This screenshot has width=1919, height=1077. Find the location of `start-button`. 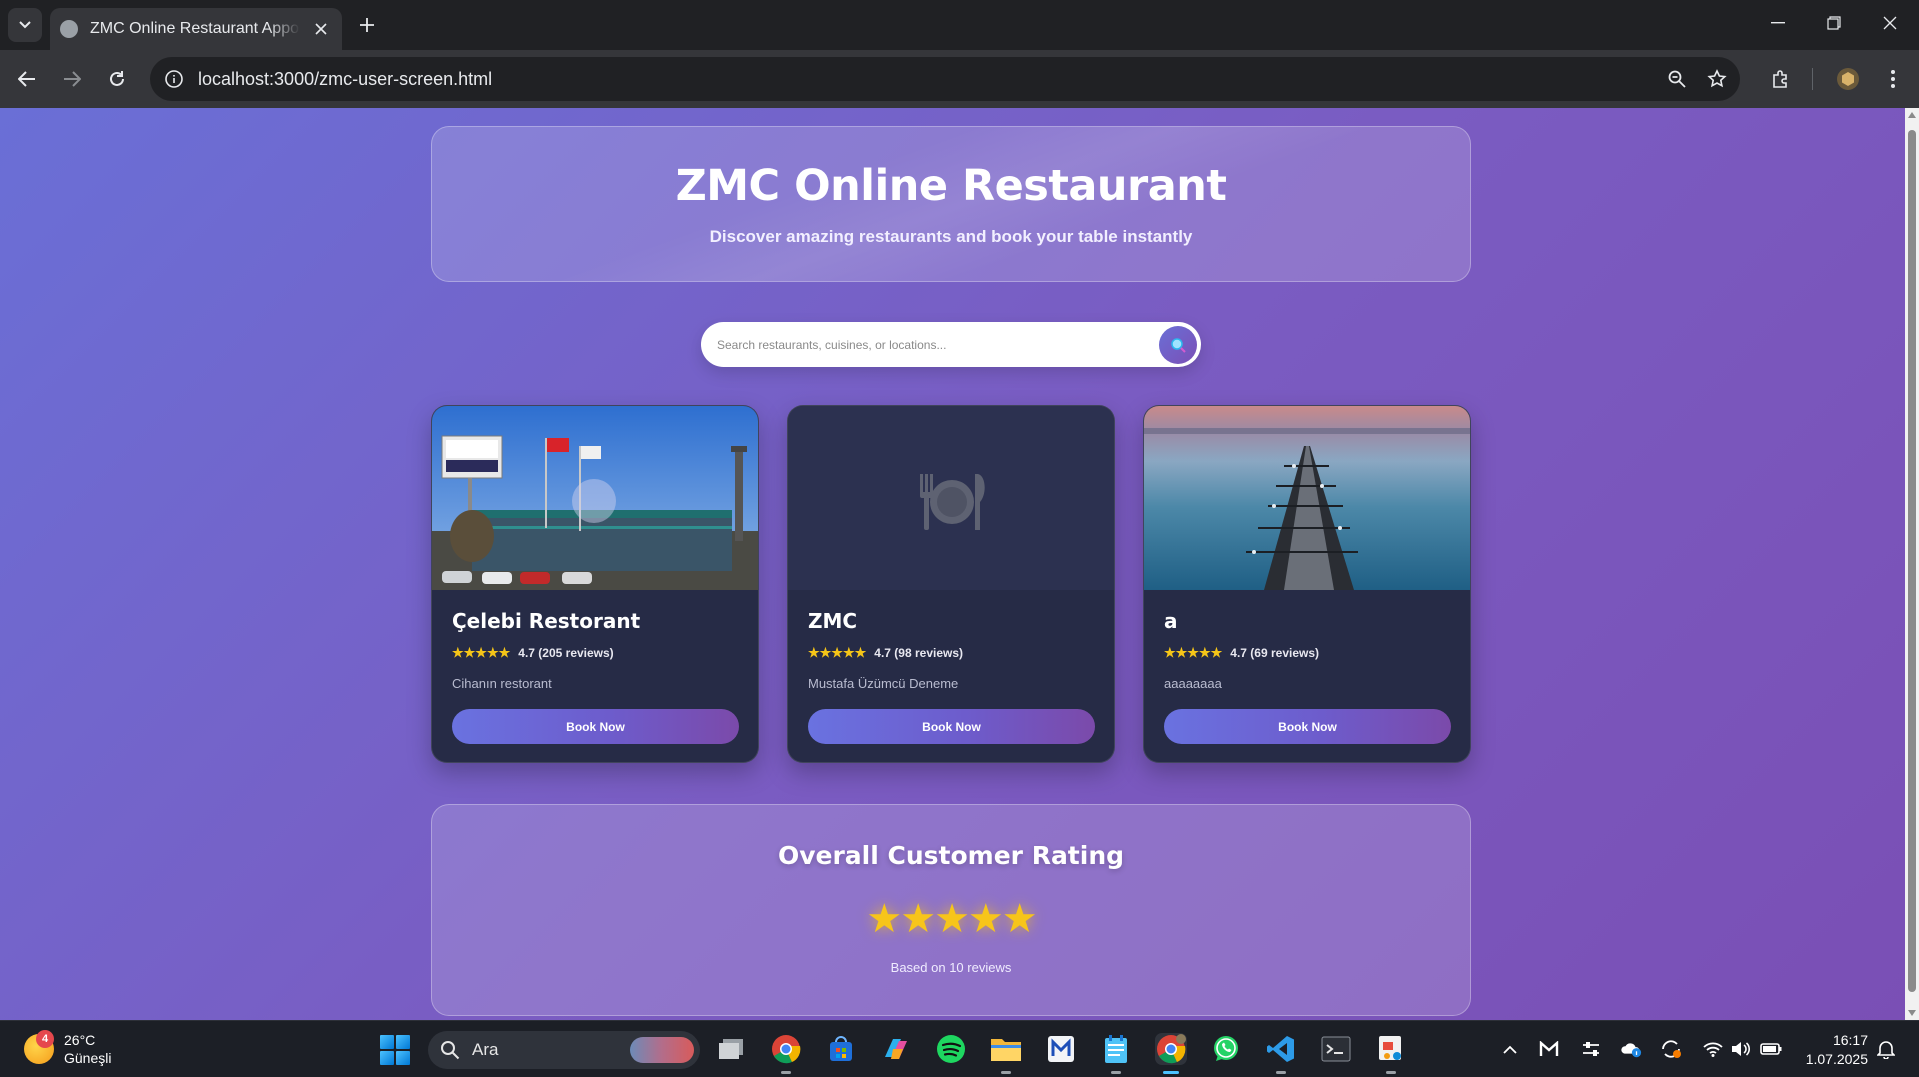

start-button is located at coordinates (395, 1050).